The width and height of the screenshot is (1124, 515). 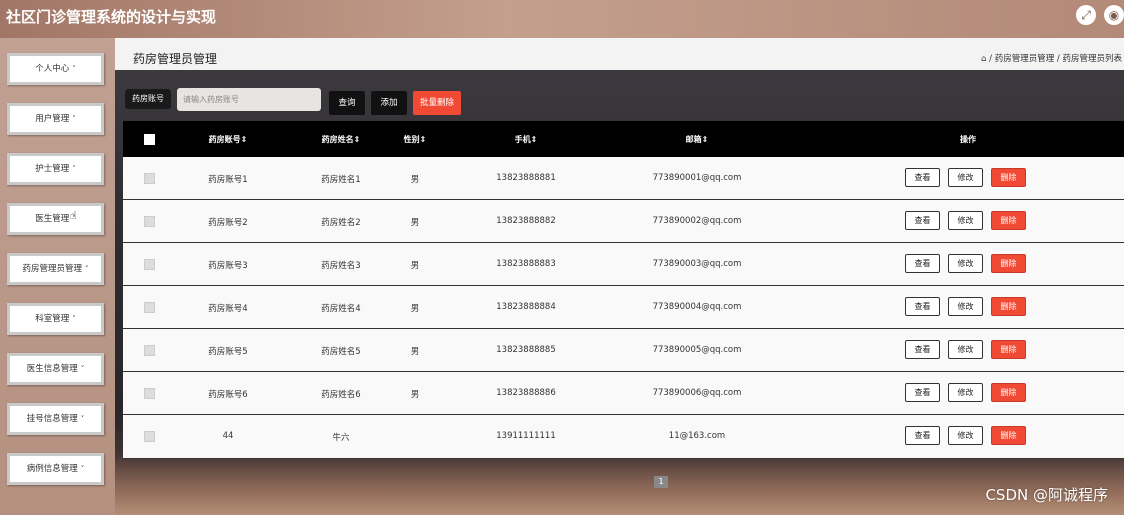 What do you see at coordinates (1086, 15) in the screenshot?
I see `expand-icon: ⤢` at bounding box center [1086, 15].